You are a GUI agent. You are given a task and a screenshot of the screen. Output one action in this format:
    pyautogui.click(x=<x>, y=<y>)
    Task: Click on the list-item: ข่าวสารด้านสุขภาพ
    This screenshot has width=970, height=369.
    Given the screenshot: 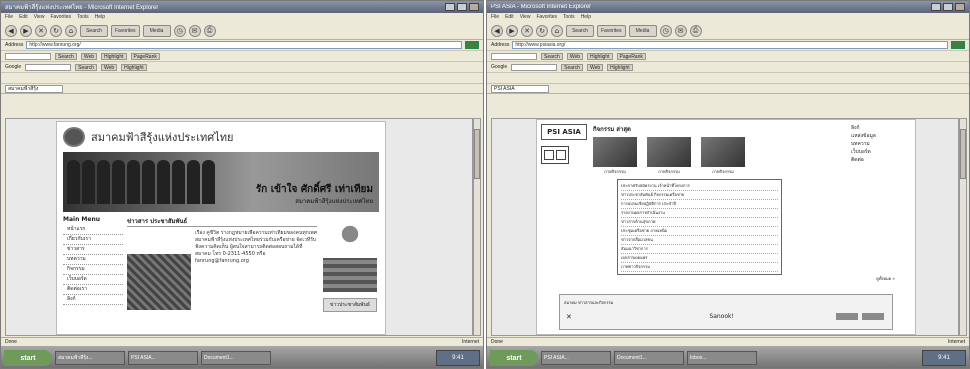 What is the action you would take?
    pyautogui.click(x=699, y=222)
    